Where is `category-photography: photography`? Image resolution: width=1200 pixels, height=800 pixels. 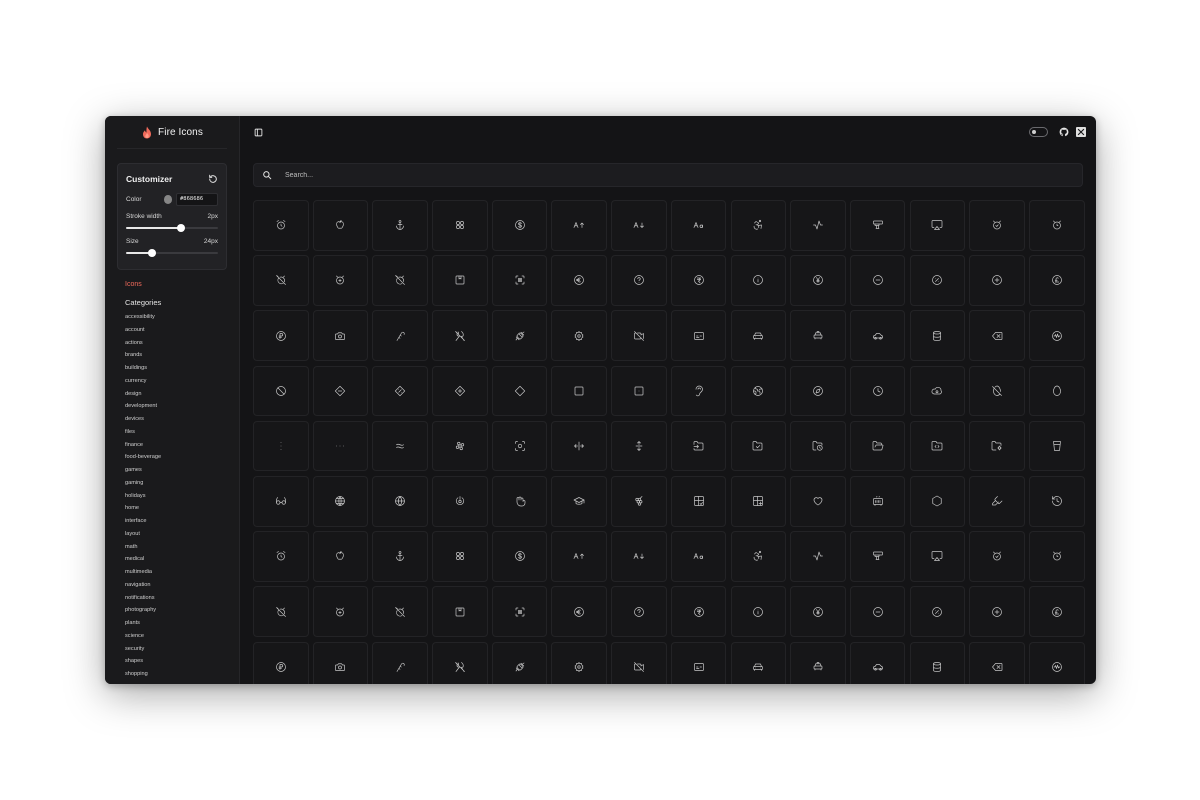 category-photography: photography is located at coordinates (178, 612).